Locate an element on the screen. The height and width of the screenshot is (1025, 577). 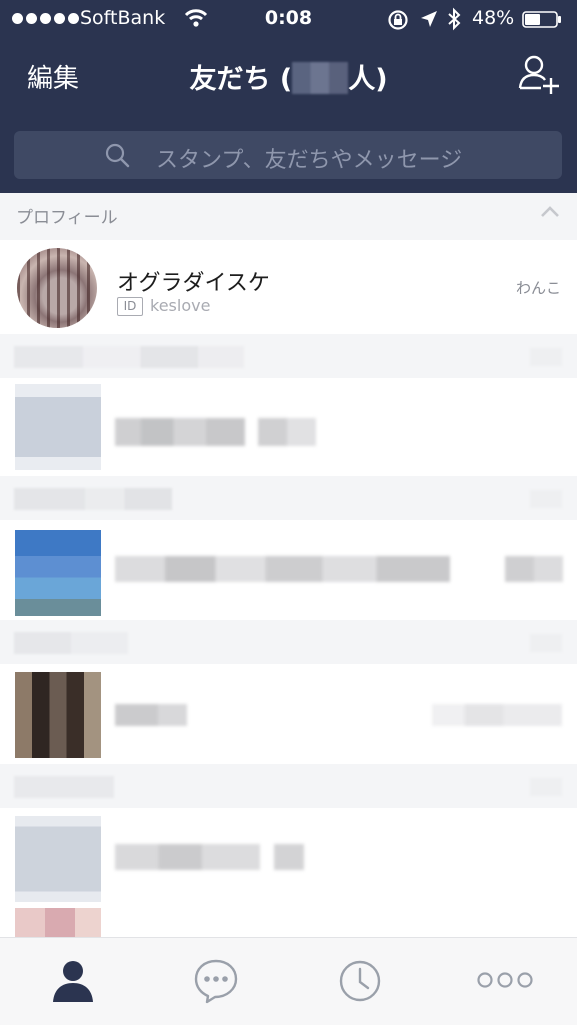
chat-bubble-icon is located at coordinates (216, 981).